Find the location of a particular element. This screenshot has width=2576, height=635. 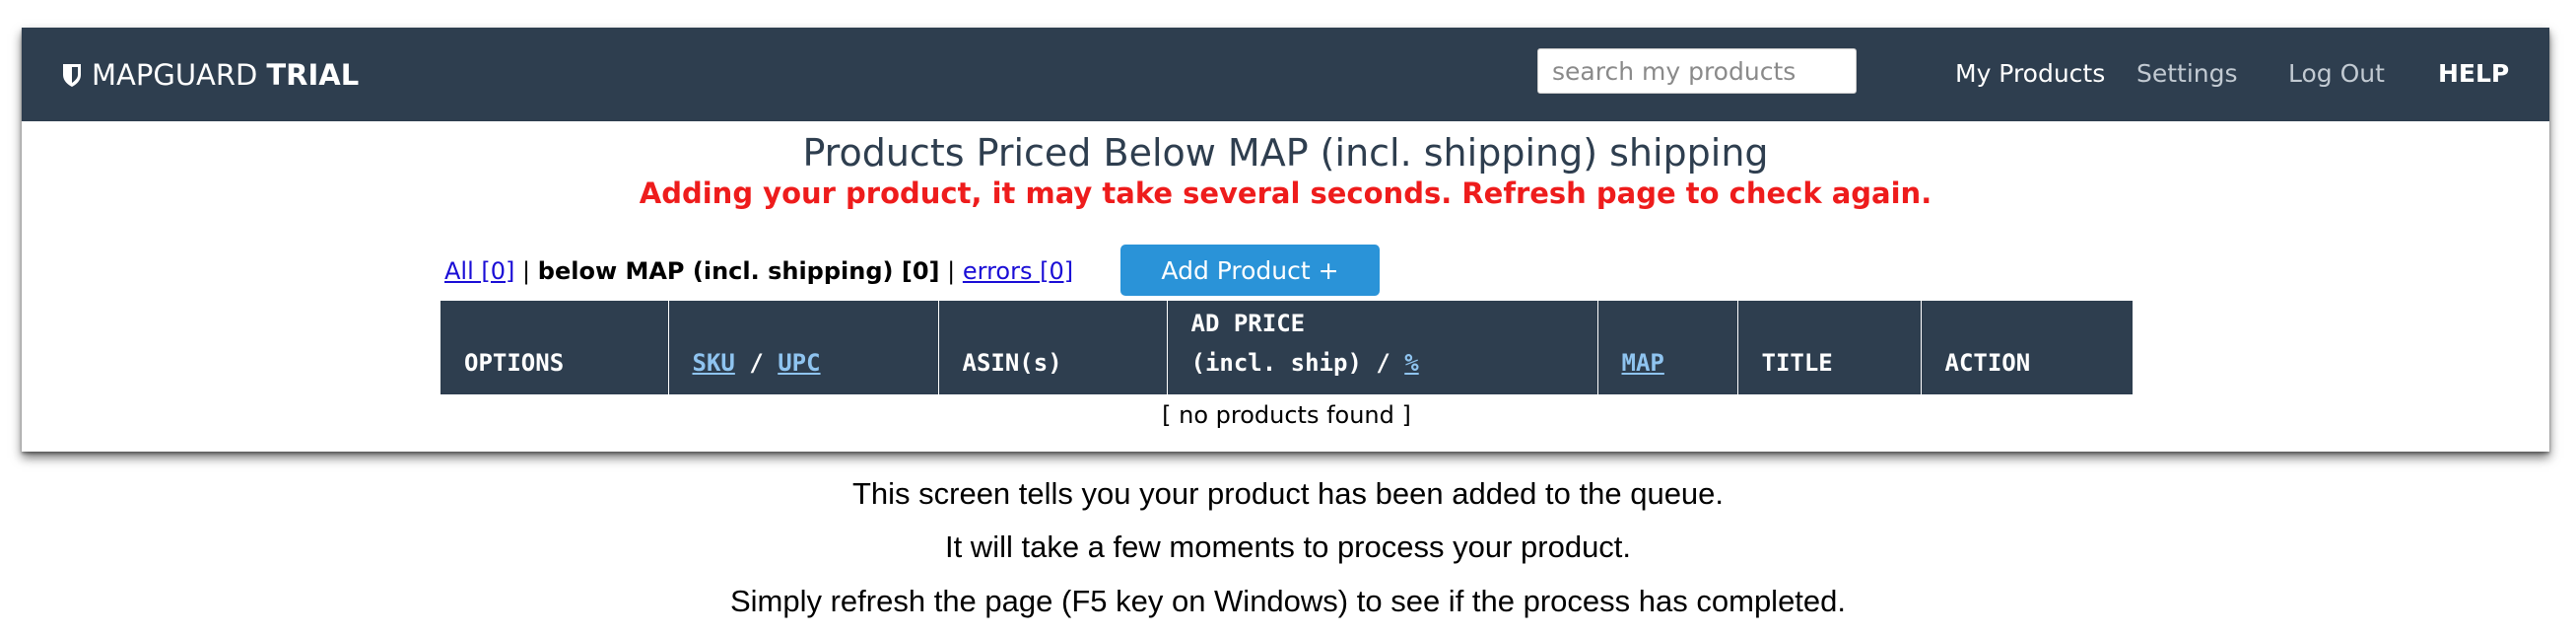

col-sku-upc-slash: / is located at coordinates (756, 363).